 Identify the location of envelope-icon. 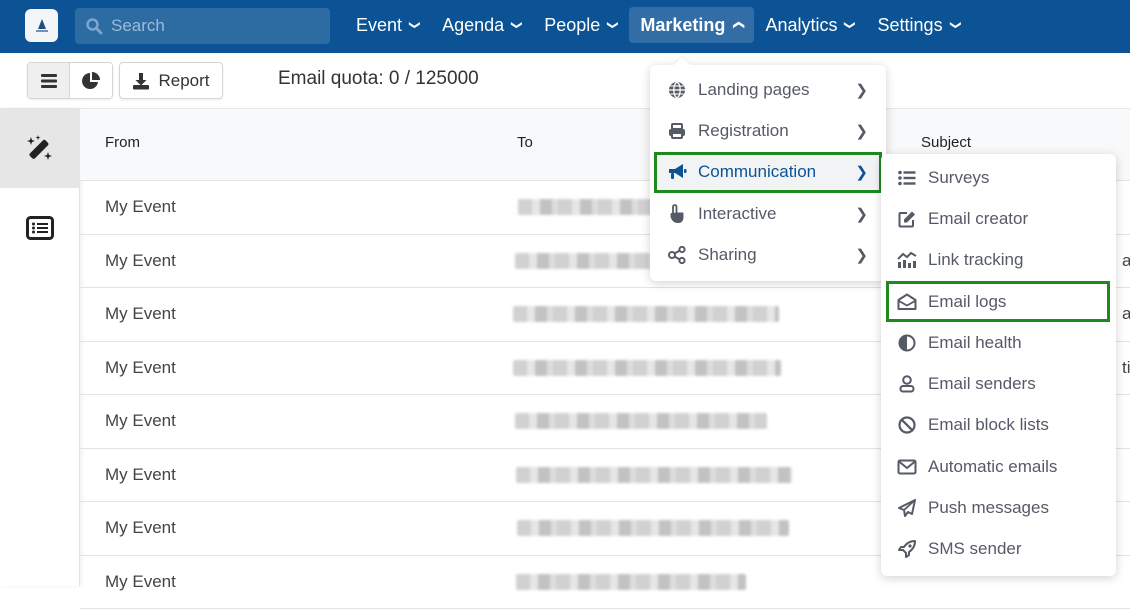
(907, 467).